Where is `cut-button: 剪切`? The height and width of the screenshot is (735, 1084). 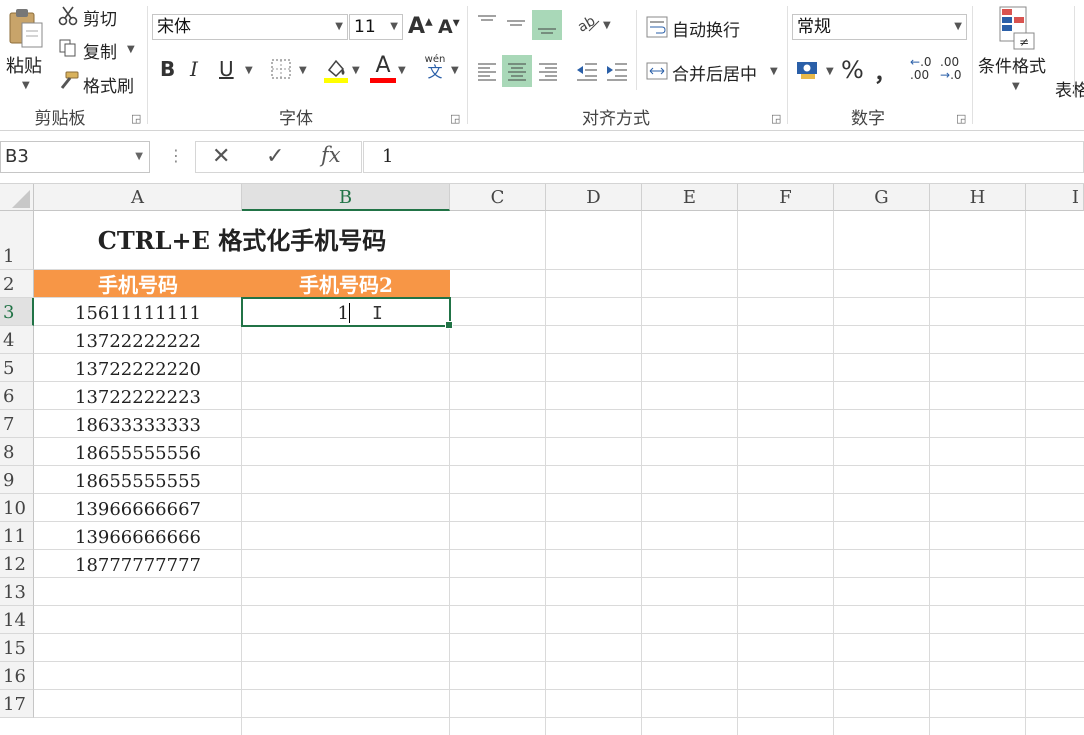 cut-button: 剪切 is located at coordinates (100, 17).